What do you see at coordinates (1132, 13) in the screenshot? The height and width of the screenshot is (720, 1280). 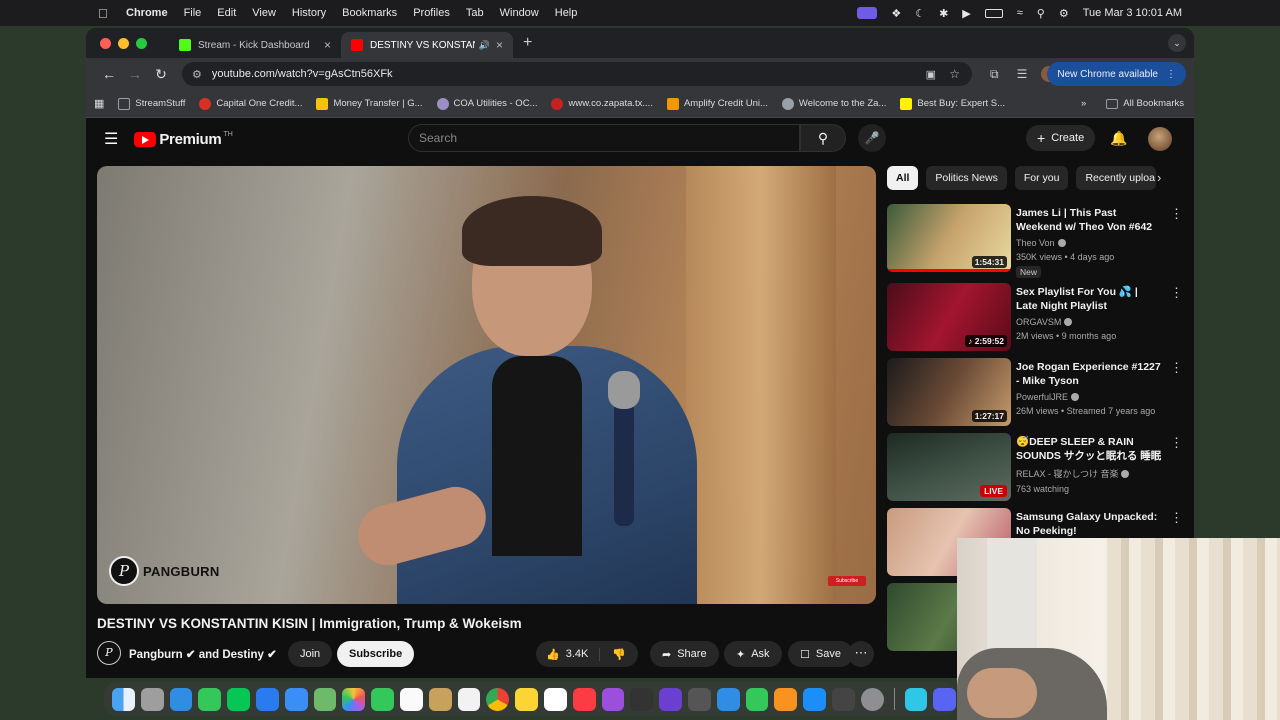 I see `menubar-clock: Tue Mar 3 10:01 AM` at bounding box center [1132, 13].